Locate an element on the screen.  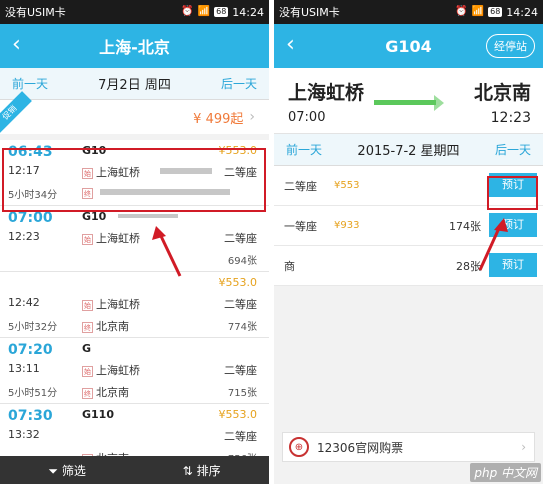
official-ticket-link: ⊕ 12306官网购票 › is located at coordinates (408, 447).